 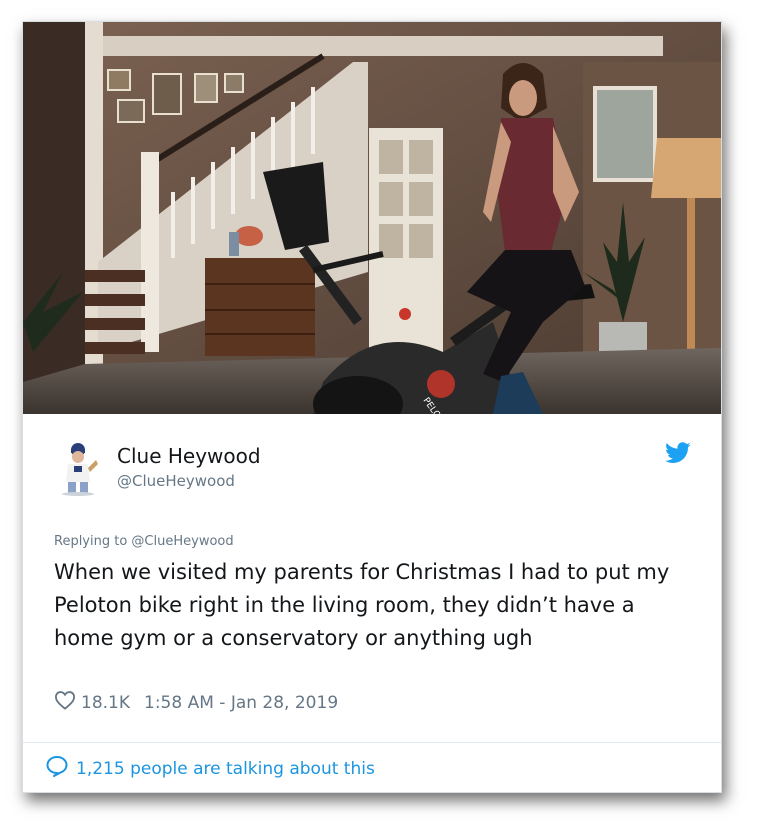 I want to click on conversation-link: 1,215 people are talking about this, so click(x=210, y=768).